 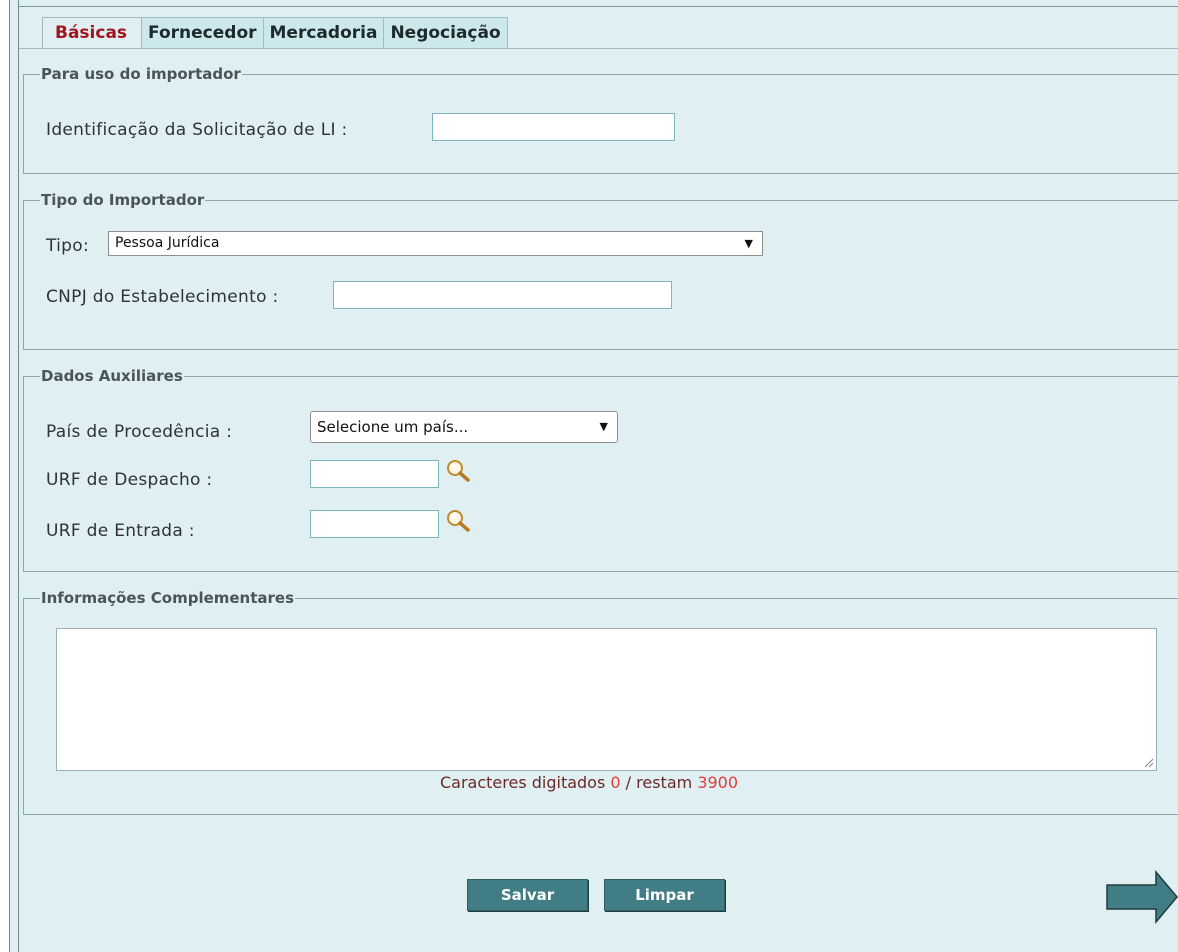 I want to click on character-counter: Caracteres digitados 0 / restam 3900, so click(x=589, y=782).